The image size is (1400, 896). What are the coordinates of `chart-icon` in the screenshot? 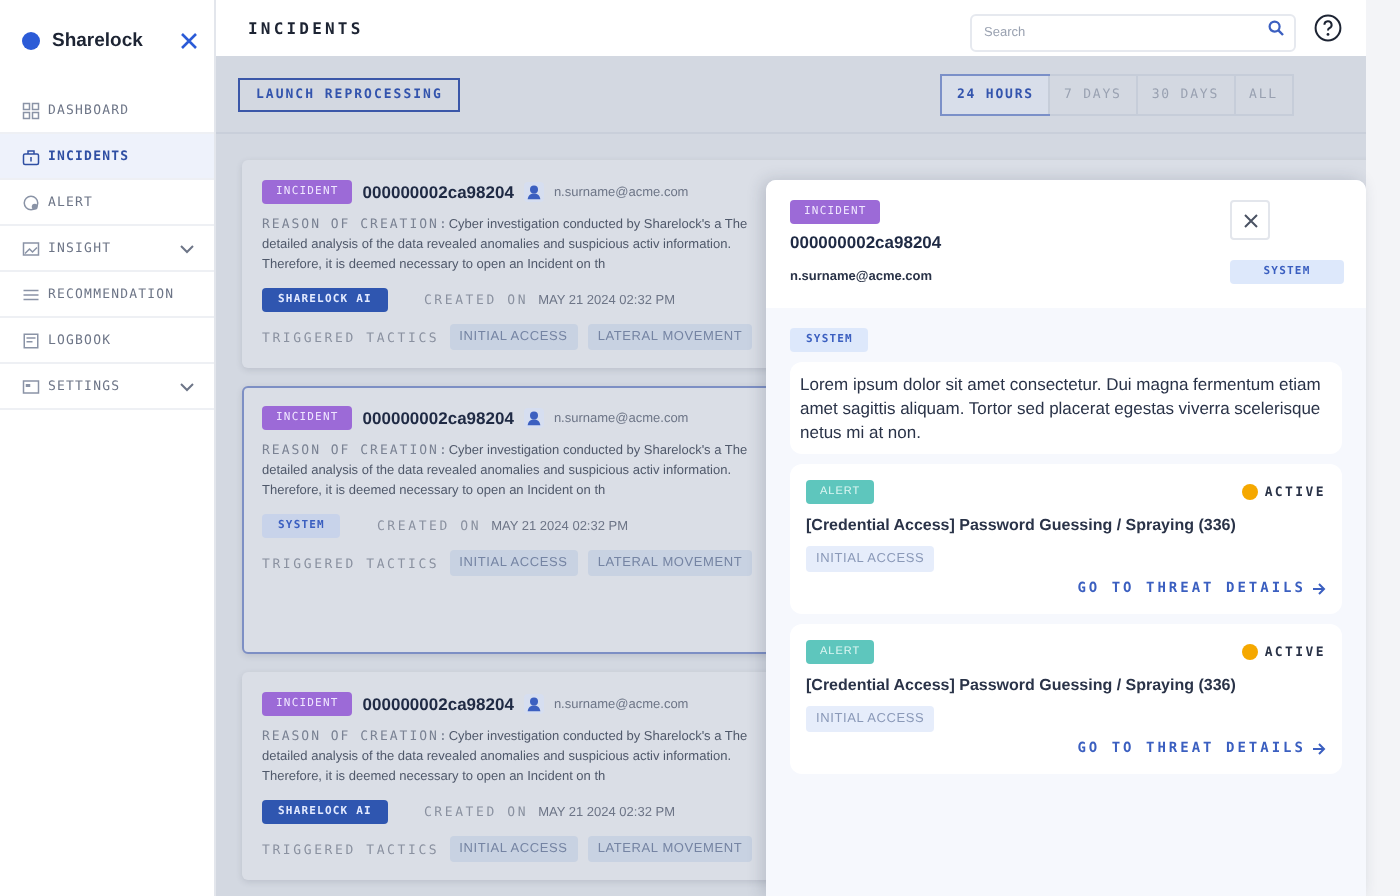 It's located at (31, 248).